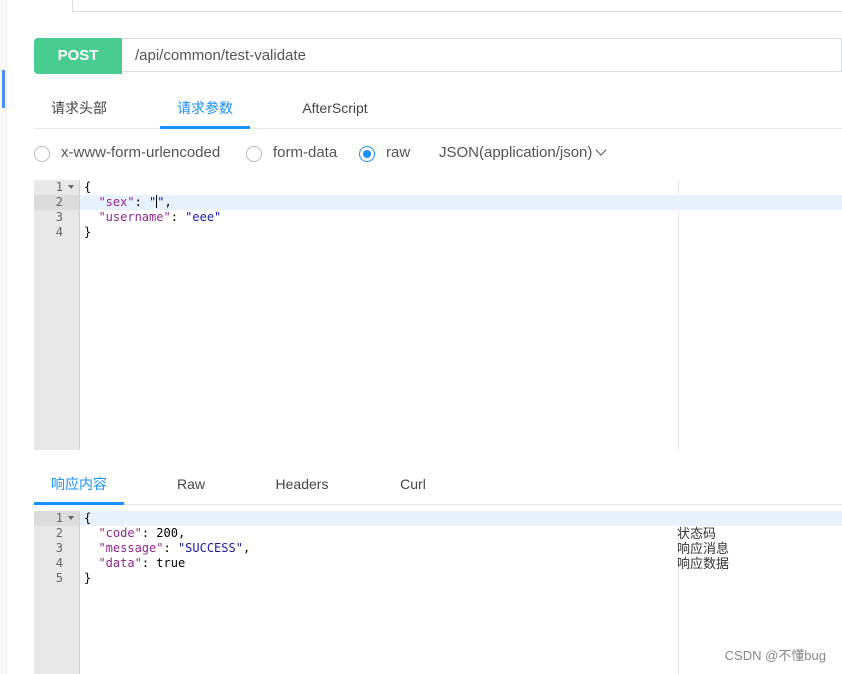 The height and width of the screenshot is (674, 842). What do you see at coordinates (703, 548) in the screenshot?
I see `annotation-response-message: 响应消息` at bounding box center [703, 548].